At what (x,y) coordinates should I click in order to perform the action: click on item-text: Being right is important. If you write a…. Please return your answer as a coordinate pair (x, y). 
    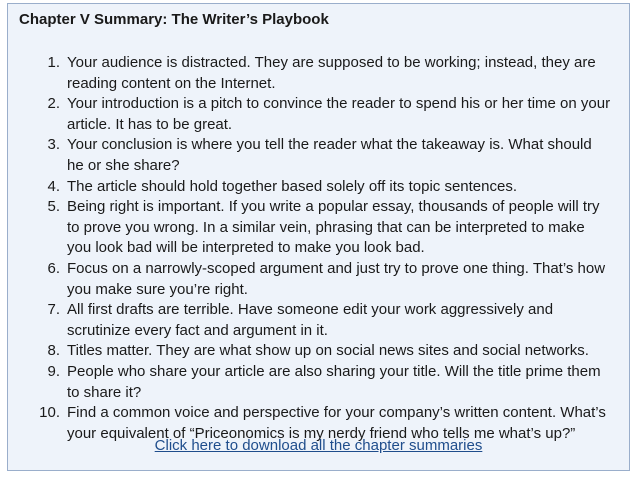
    Looking at the image, I should click on (333, 227).